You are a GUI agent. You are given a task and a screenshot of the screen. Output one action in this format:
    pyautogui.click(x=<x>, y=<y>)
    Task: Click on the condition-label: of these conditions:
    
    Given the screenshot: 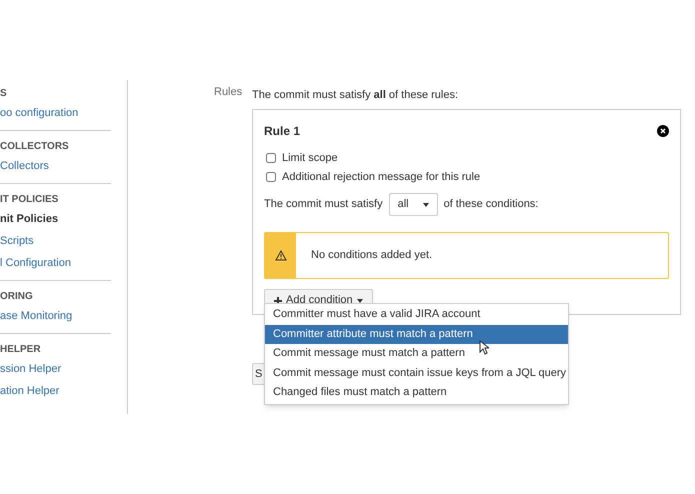 What is the action you would take?
    pyautogui.click(x=491, y=204)
    